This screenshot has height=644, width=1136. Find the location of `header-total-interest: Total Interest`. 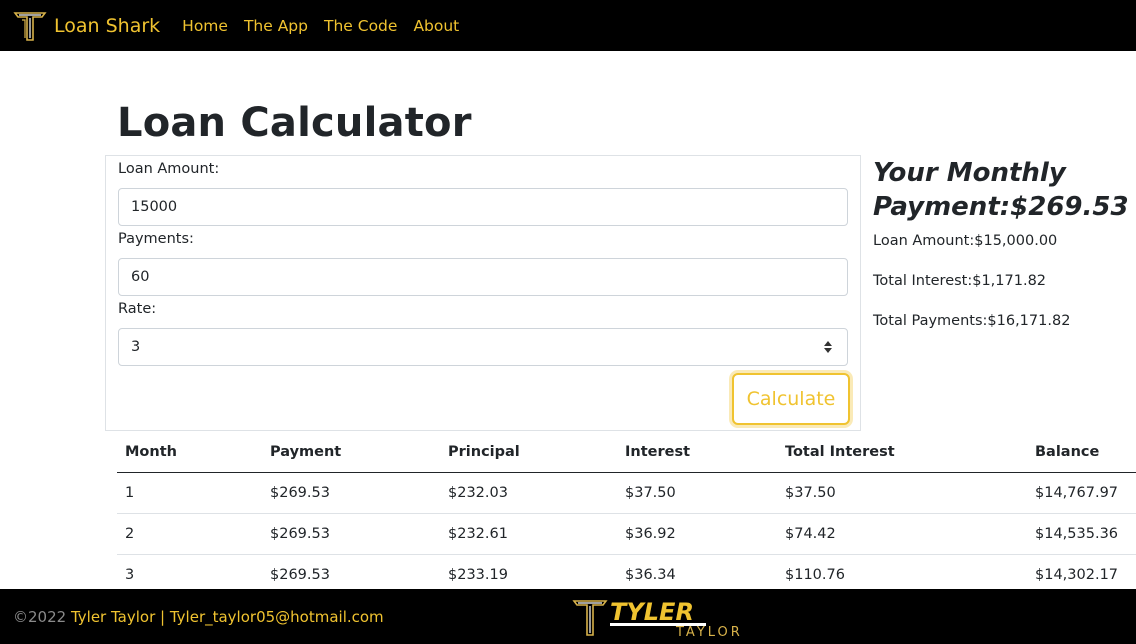

header-total-interest: Total Interest is located at coordinates (902, 452).